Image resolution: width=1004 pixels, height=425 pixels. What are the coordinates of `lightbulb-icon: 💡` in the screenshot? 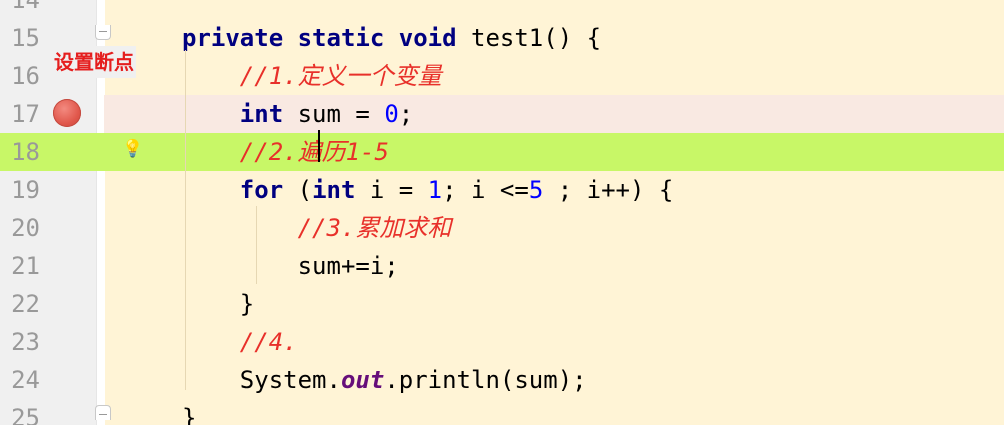 It's located at (132, 149).